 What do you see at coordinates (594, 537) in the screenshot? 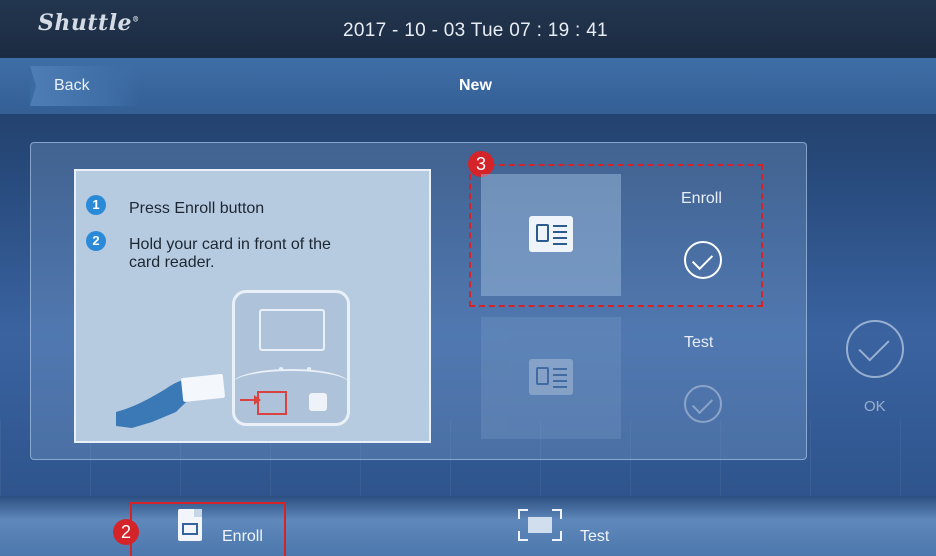
I see `tab-test-label: Test` at bounding box center [594, 537].